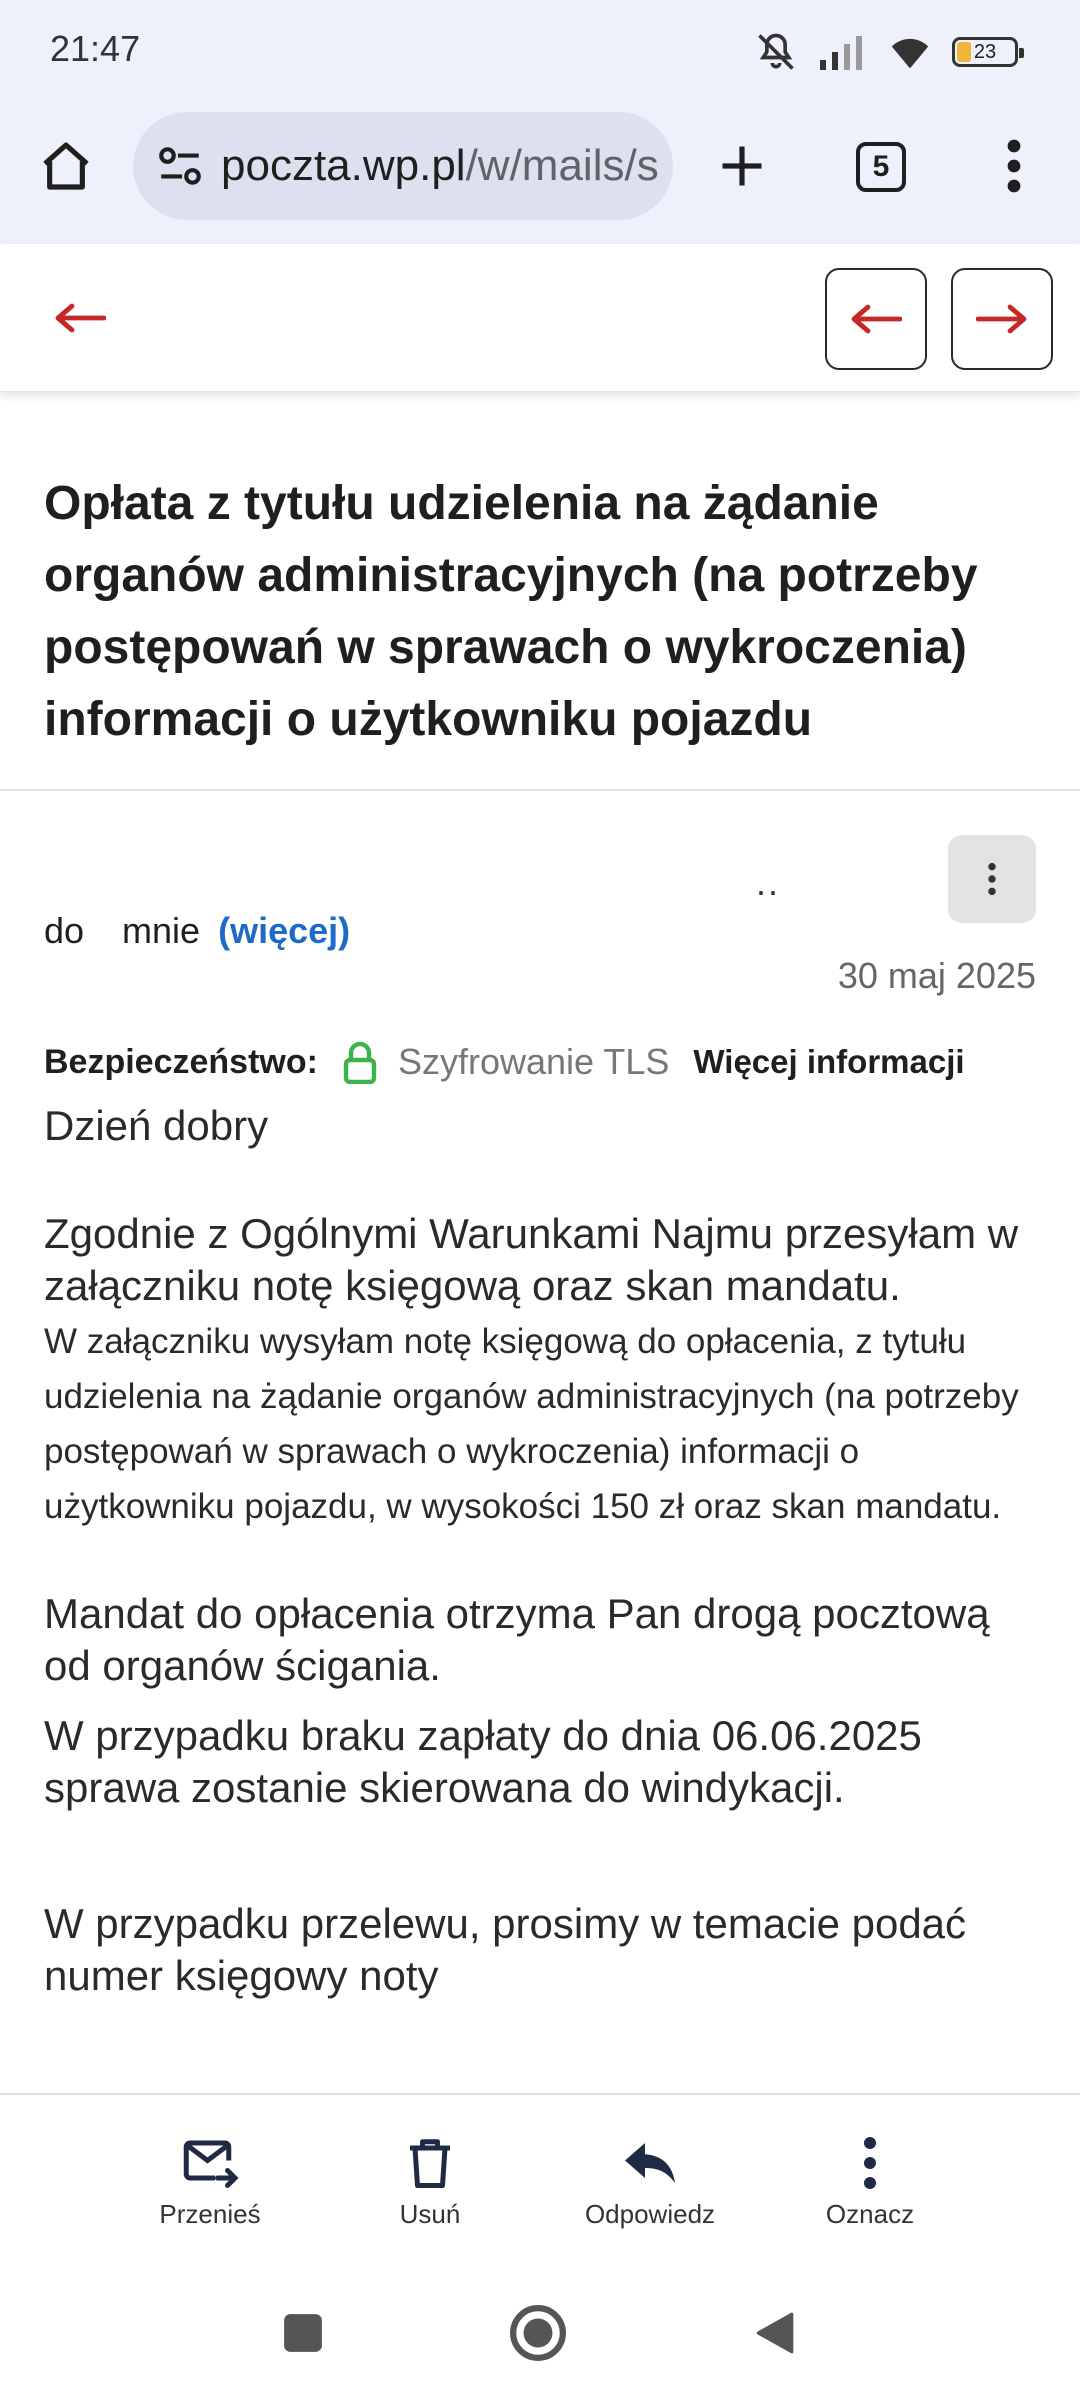 The height and width of the screenshot is (2400, 1080). Describe the element at coordinates (936, 975) in the screenshot. I see `mail-date: 30 maj 2025` at that location.